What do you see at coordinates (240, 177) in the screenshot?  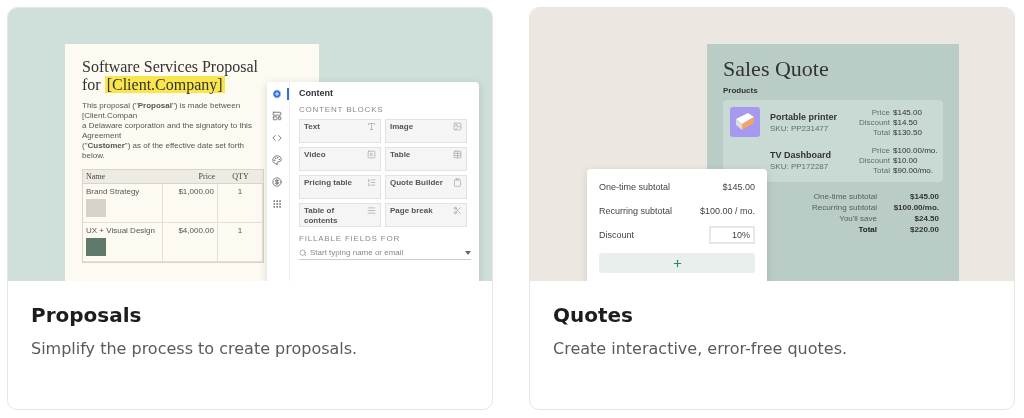 I see `column-header: QTY` at bounding box center [240, 177].